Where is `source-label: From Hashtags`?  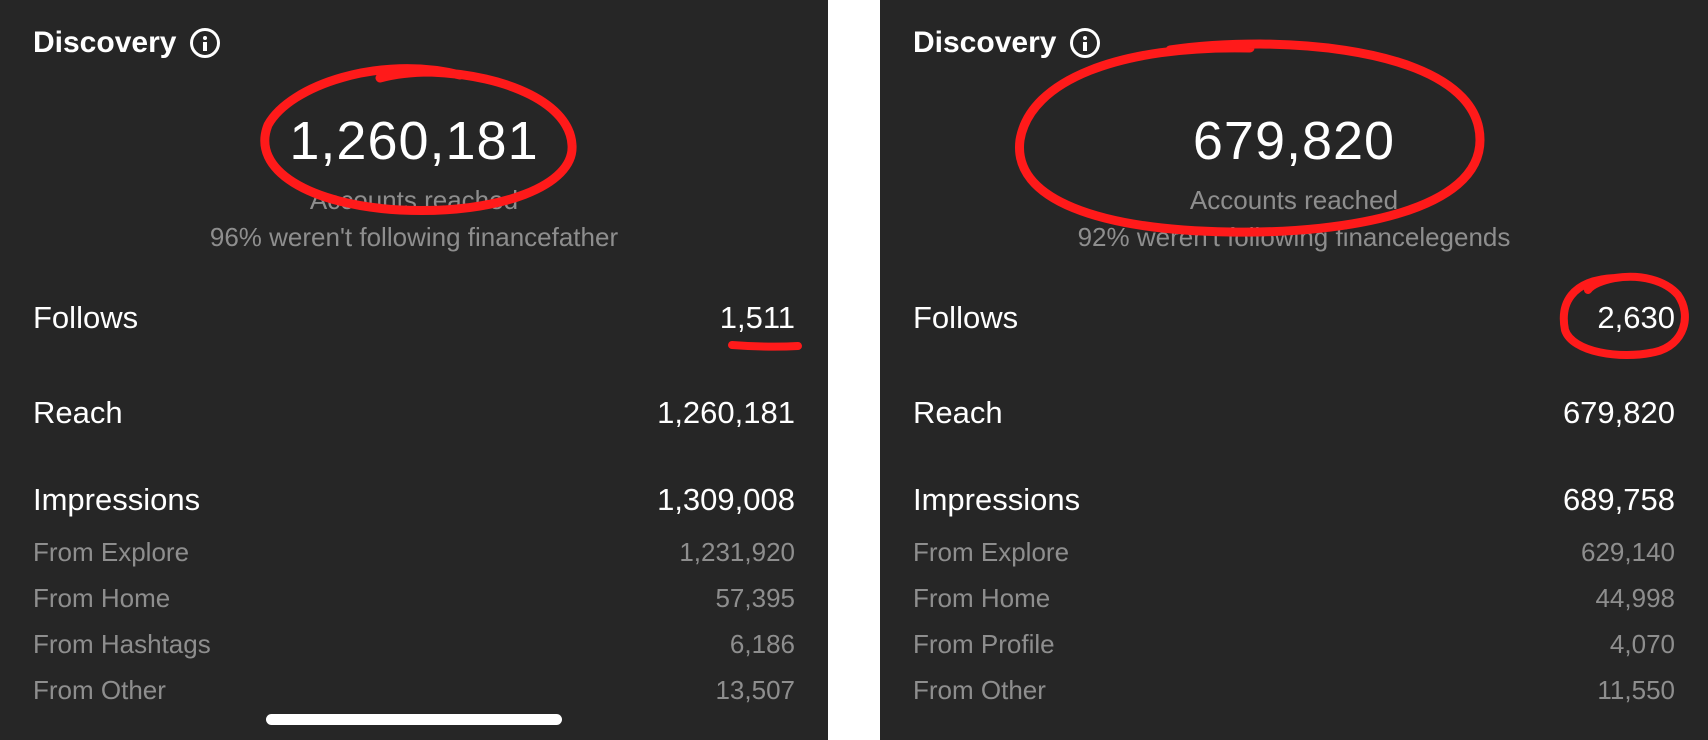 source-label: From Hashtags is located at coordinates (122, 644).